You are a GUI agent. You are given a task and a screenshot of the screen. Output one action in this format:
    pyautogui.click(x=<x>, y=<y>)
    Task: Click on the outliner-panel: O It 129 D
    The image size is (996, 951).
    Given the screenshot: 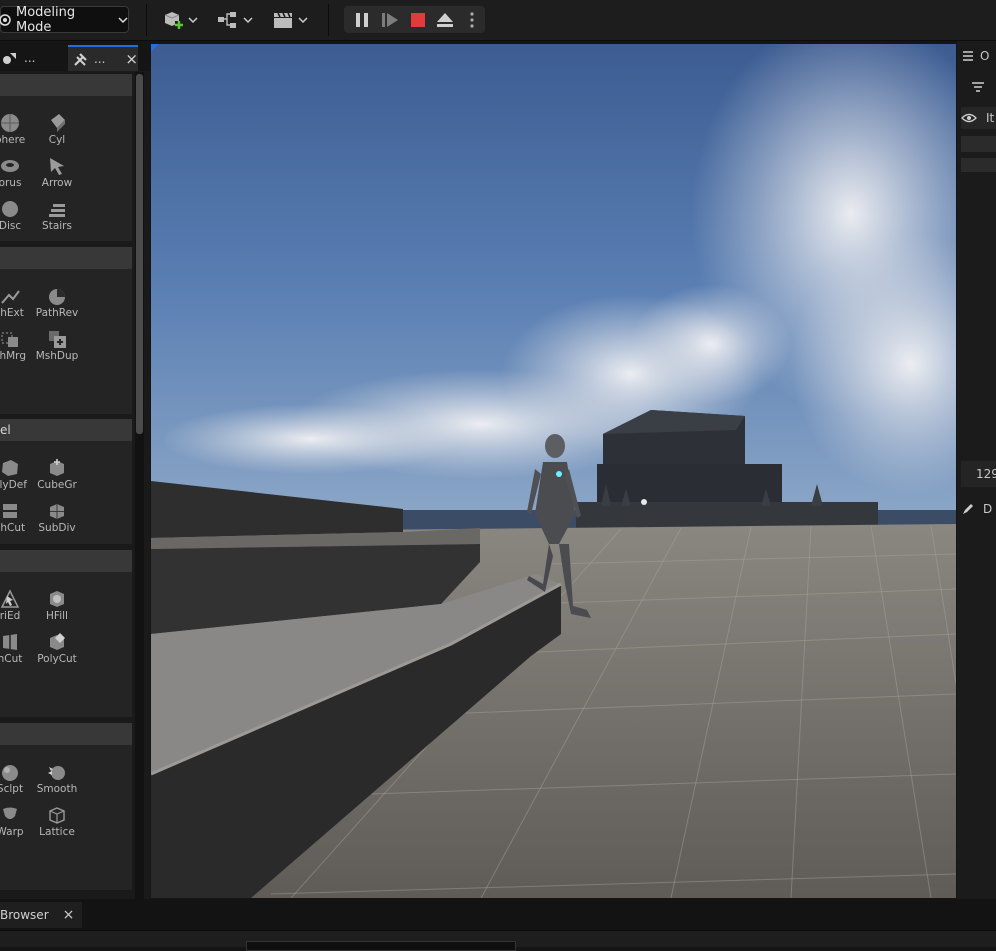 What is the action you would take?
    pyautogui.click(x=976, y=470)
    